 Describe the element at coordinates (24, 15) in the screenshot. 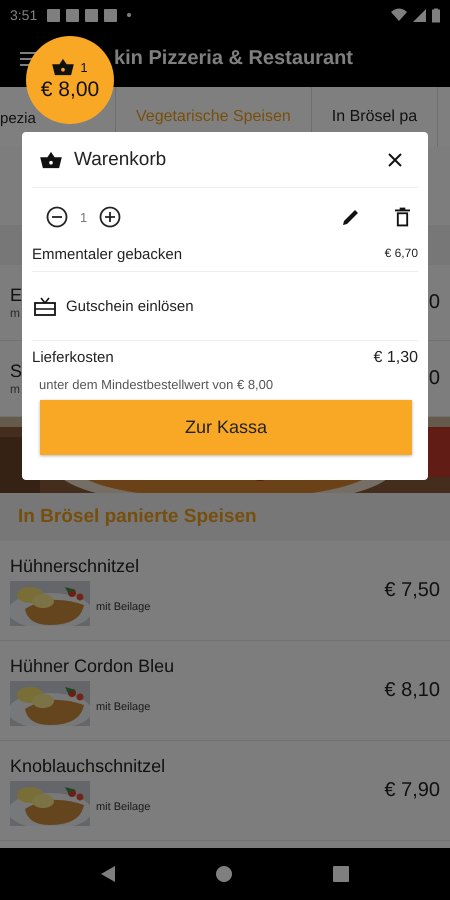

I see `status-time: 3:51` at that location.